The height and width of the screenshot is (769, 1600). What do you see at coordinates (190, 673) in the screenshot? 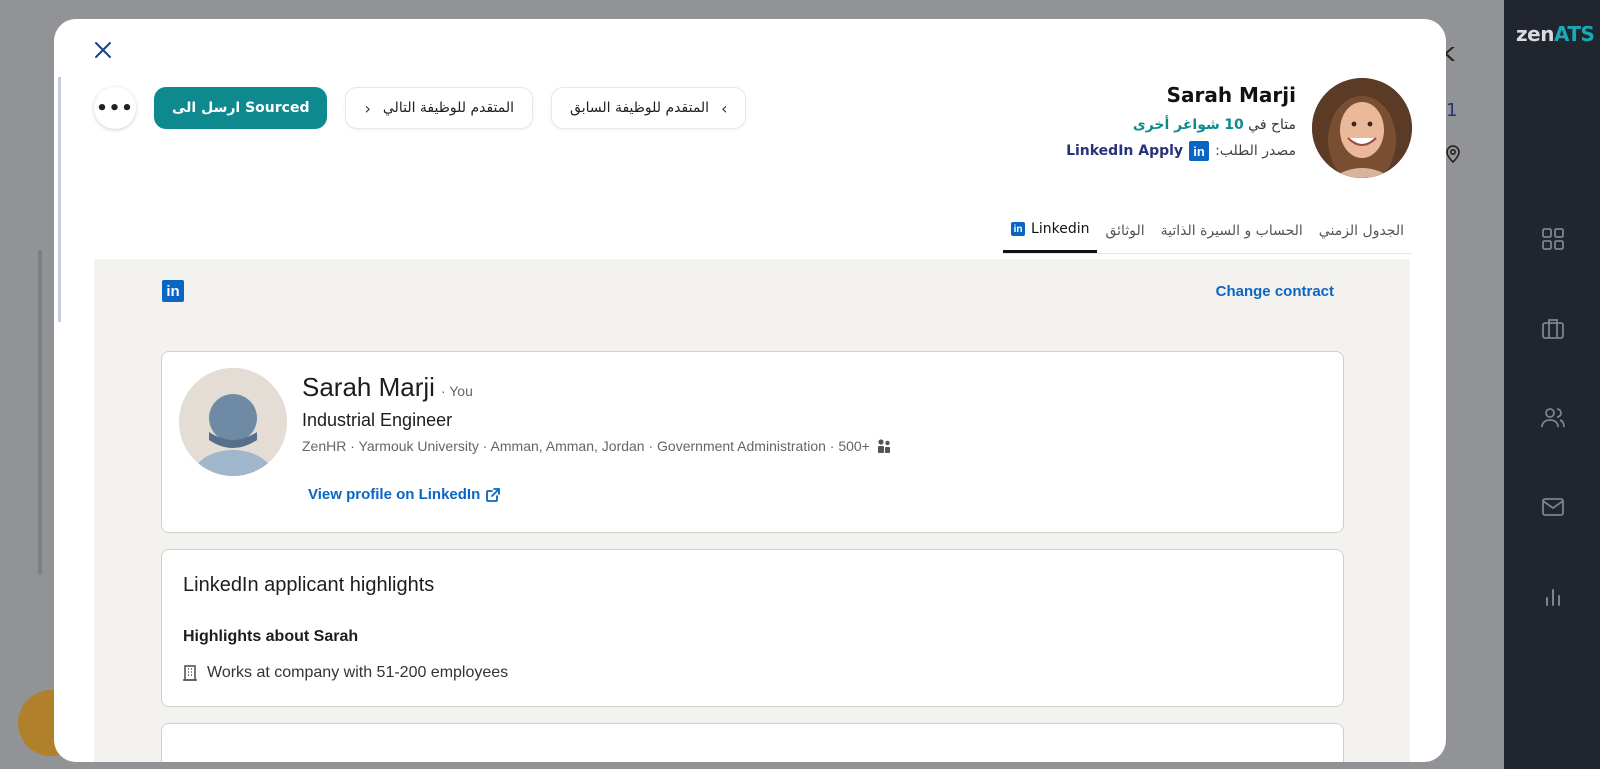
I see `building-icon` at bounding box center [190, 673].